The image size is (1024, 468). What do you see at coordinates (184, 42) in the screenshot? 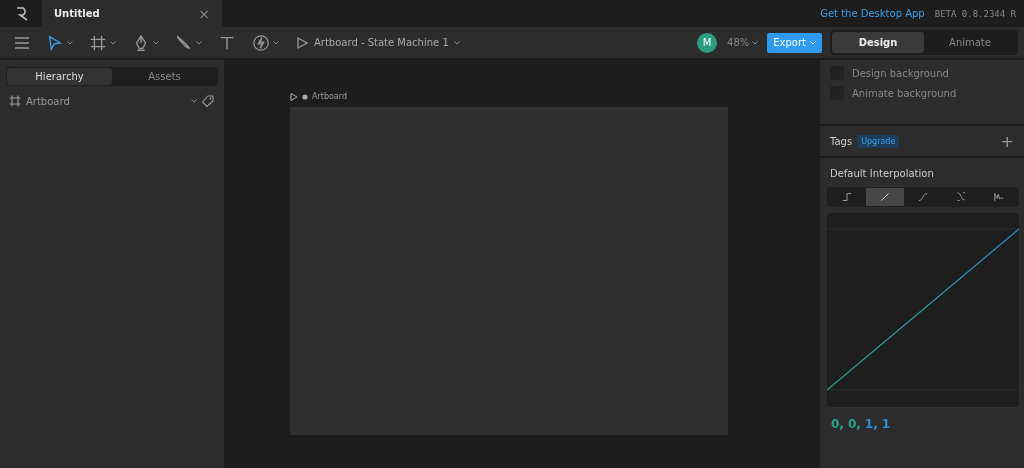
I see `brush-tool-icon` at bounding box center [184, 42].